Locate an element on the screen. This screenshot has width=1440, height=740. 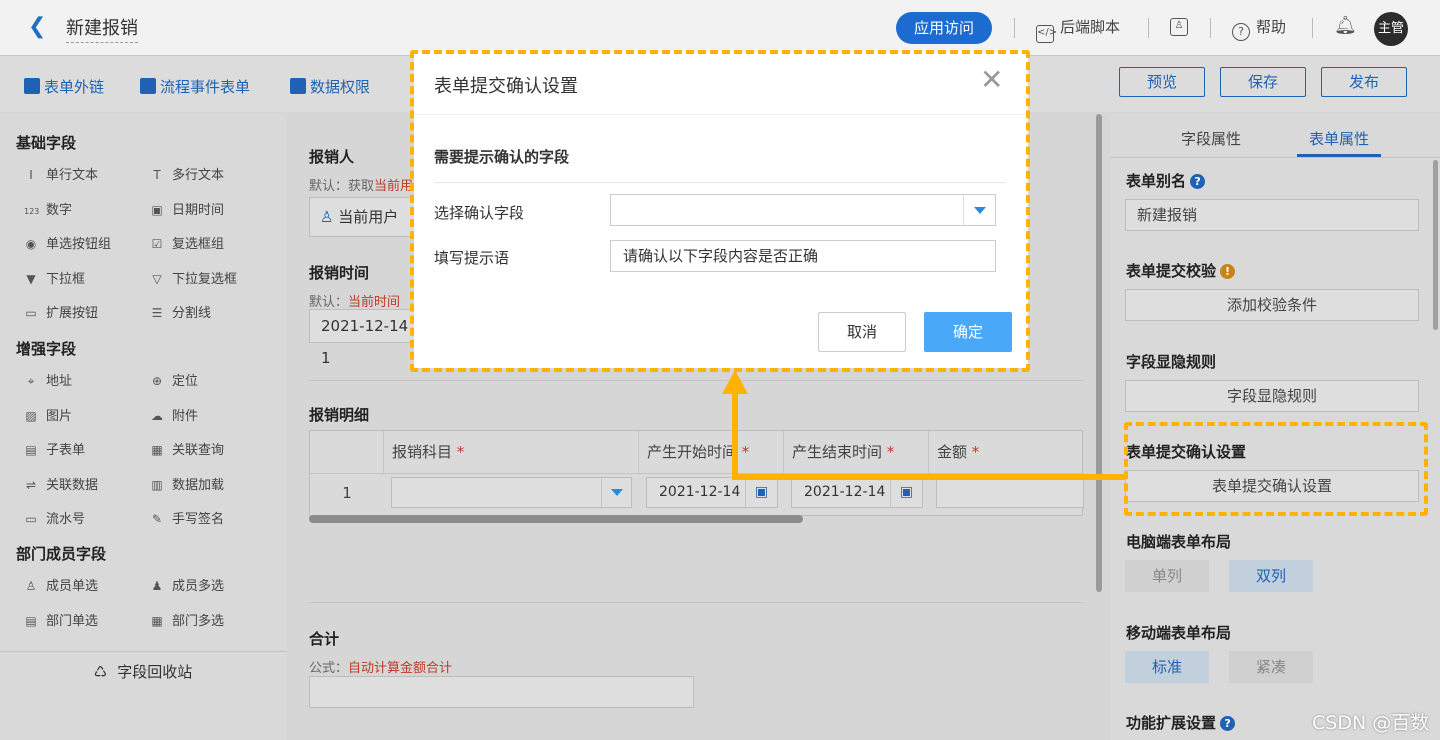
arrow-head is located at coordinates (735, 382).